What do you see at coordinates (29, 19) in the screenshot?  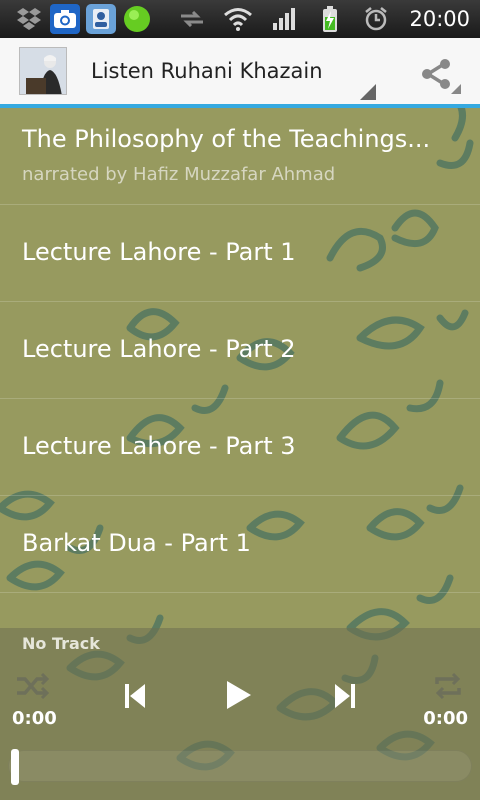 I see `dropbox-icon` at bounding box center [29, 19].